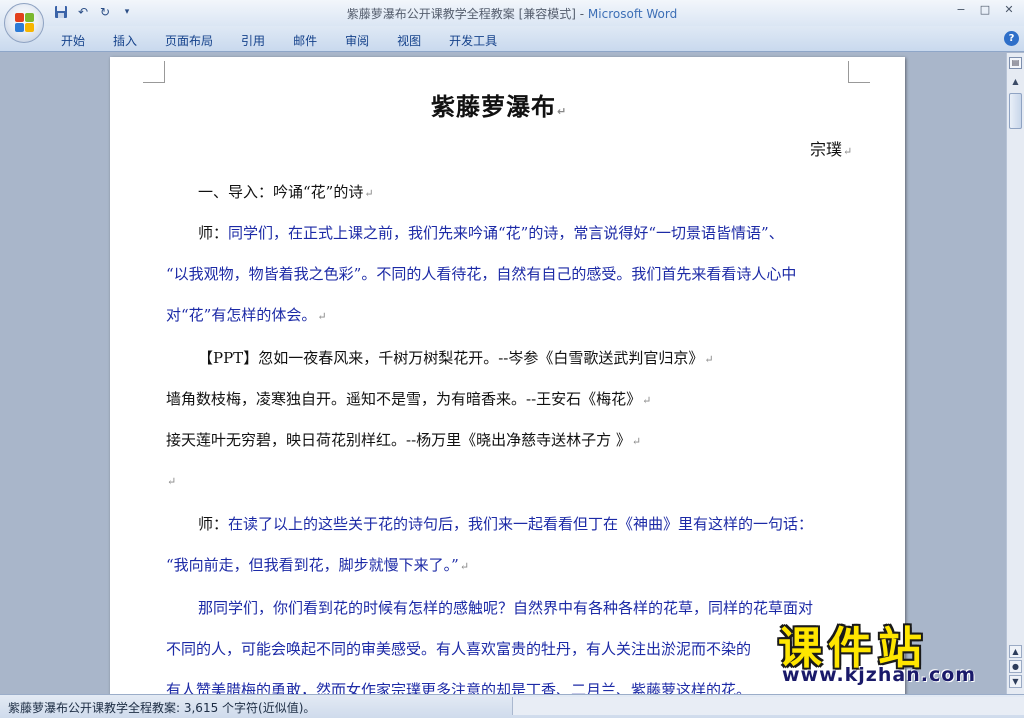  What do you see at coordinates (305, 40) in the screenshot?
I see `tab-mailings: 邮件` at bounding box center [305, 40].